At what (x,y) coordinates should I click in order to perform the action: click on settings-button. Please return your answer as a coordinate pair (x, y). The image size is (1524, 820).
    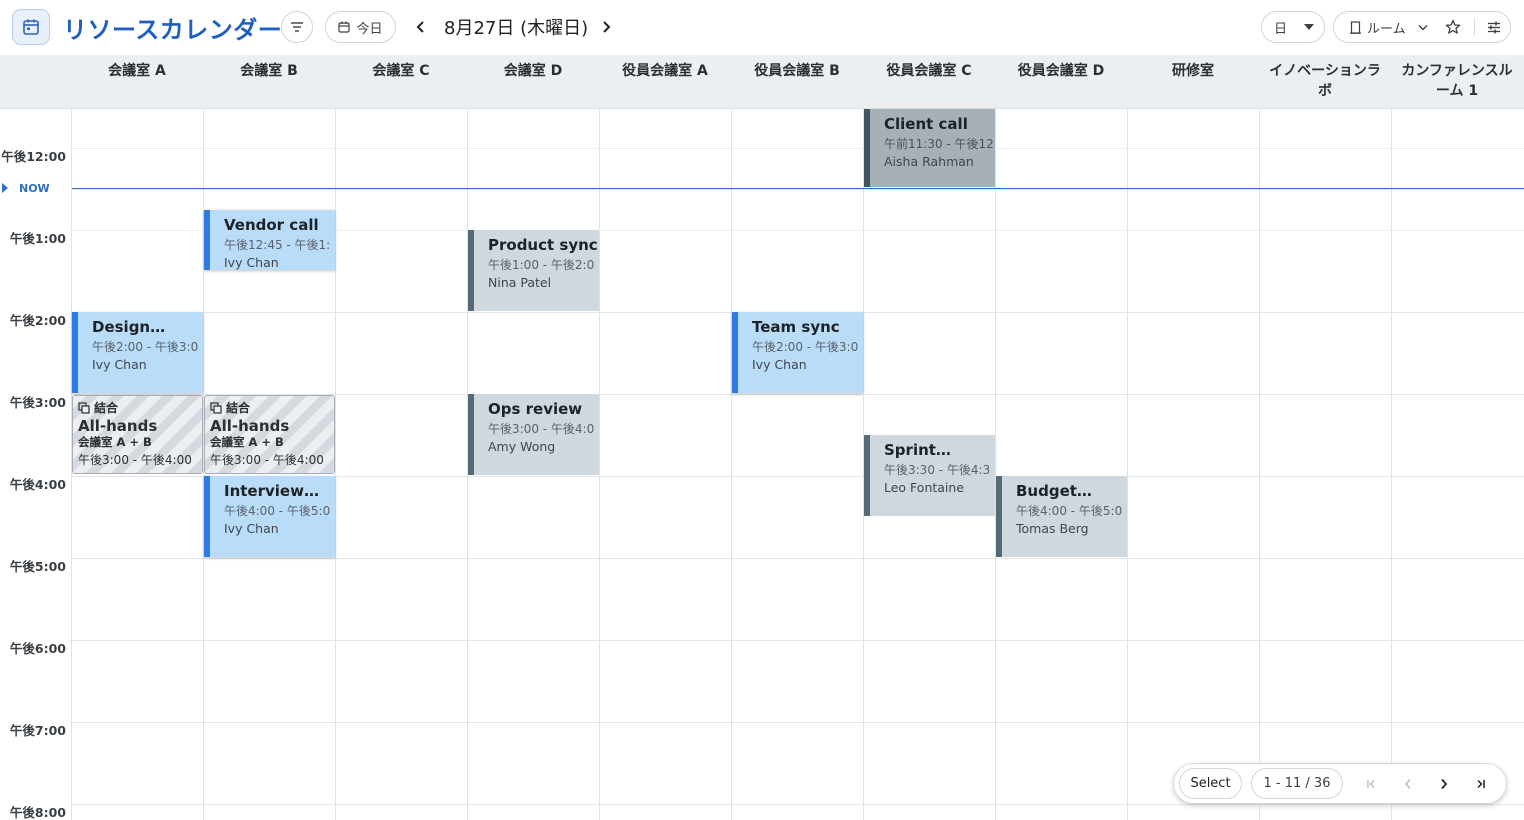
    Looking at the image, I should click on (1494, 27).